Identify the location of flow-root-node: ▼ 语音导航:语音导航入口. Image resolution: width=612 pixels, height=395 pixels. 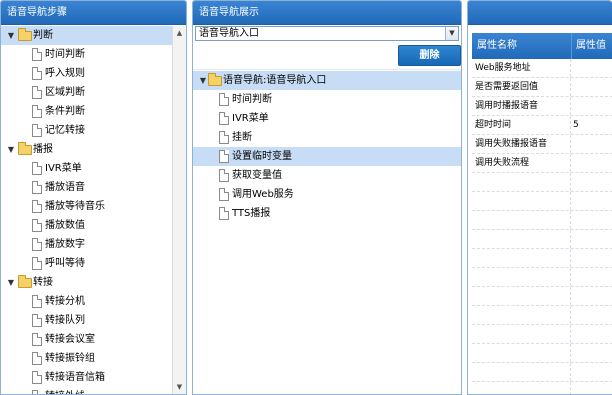
(327, 80).